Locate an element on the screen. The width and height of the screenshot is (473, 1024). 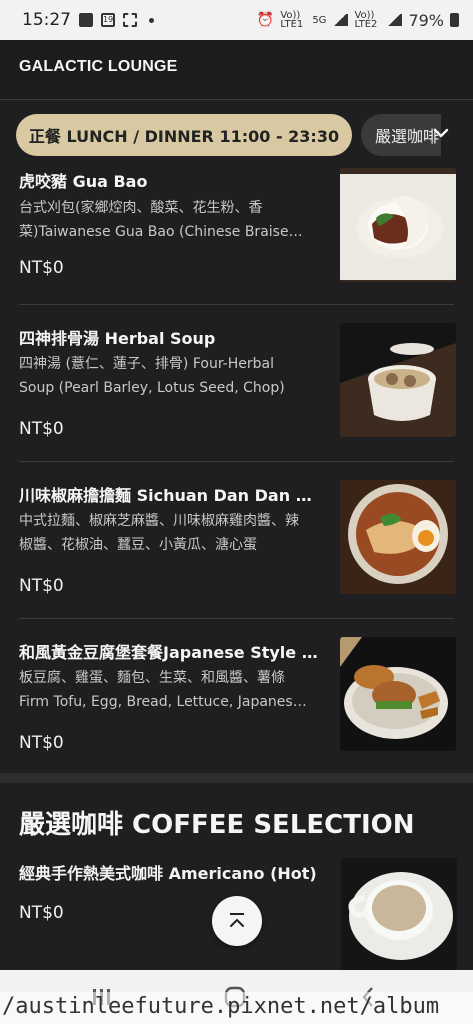
section-divider is located at coordinates (236, 778).